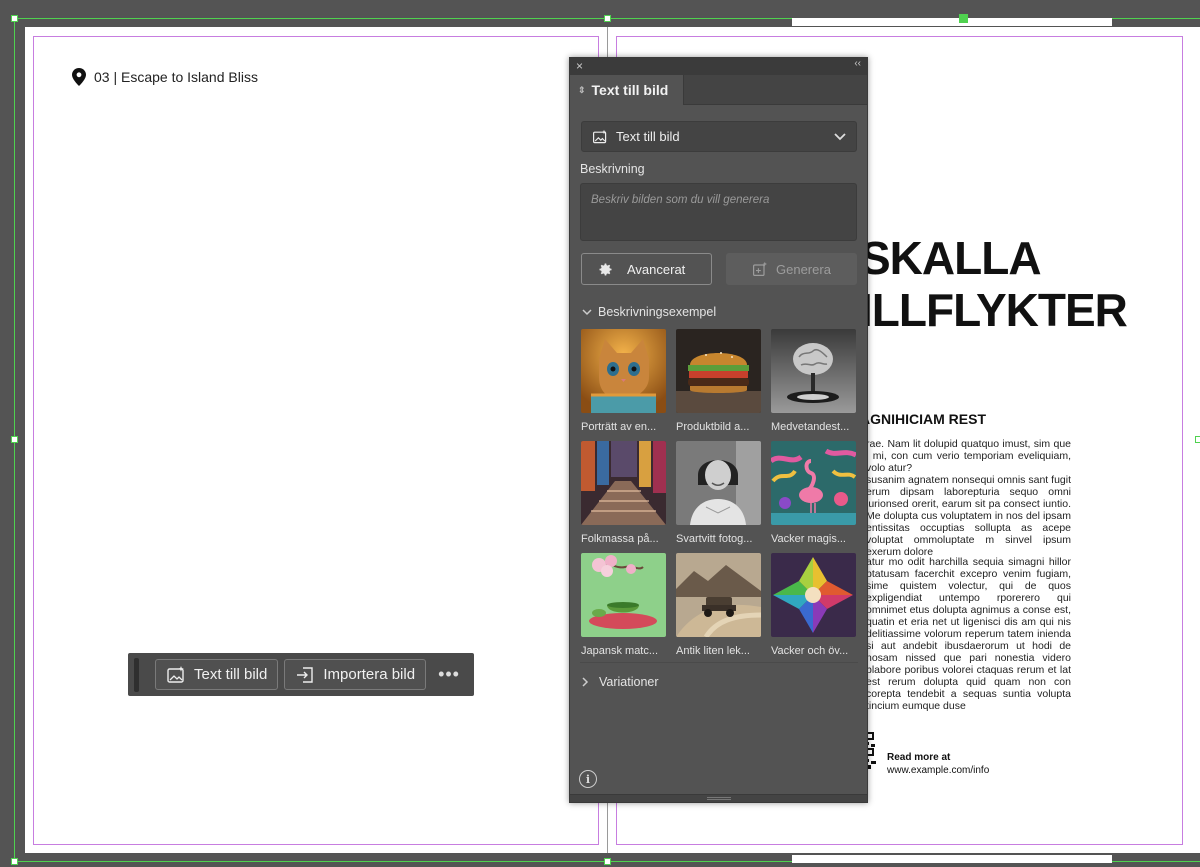  What do you see at coordinates (630, 90) in the screenshot?
I see `tab-label: Text till bild` at bounding box center [630, 90].